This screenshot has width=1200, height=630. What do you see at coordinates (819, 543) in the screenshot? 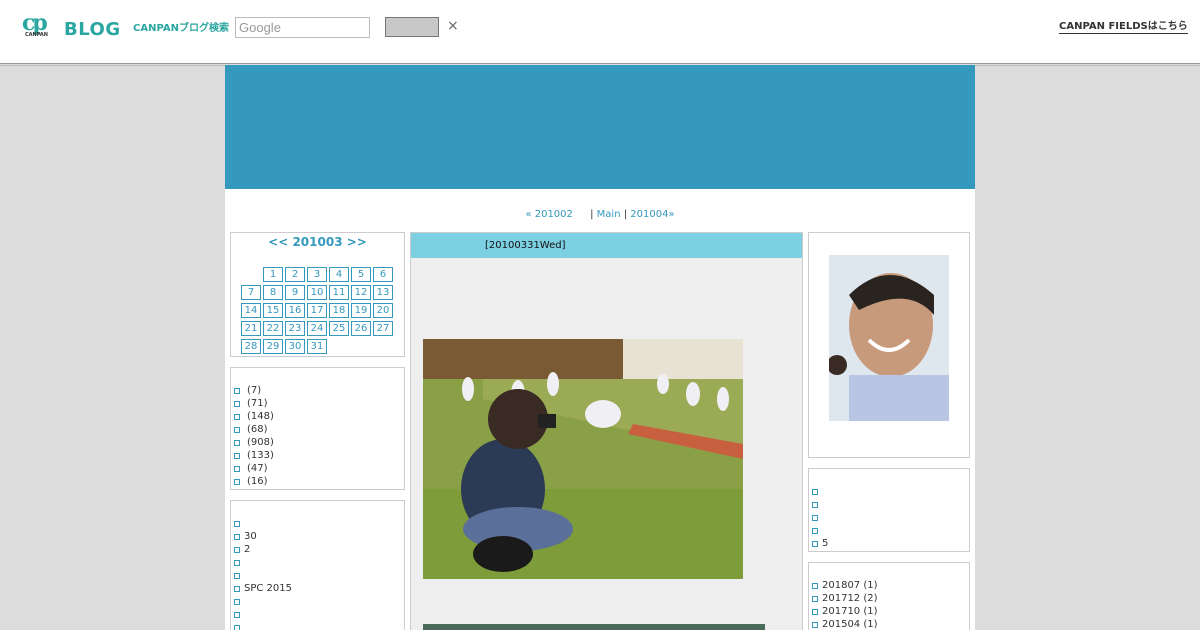
I see `recent-comment-item: 5` at bounding box center [819, 543].